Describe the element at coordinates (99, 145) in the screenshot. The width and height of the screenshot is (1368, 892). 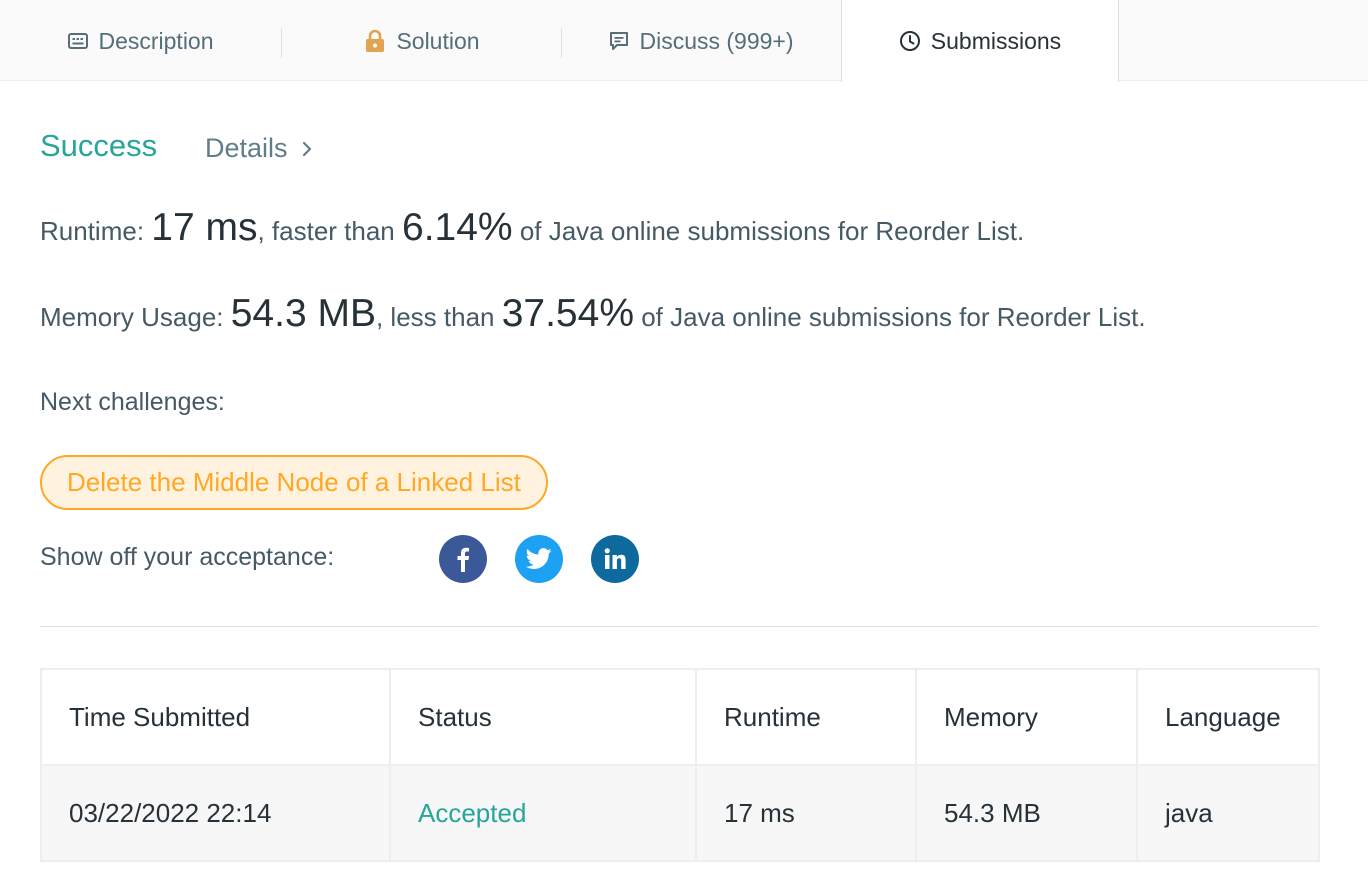
I see `result-status: Success` at that location.